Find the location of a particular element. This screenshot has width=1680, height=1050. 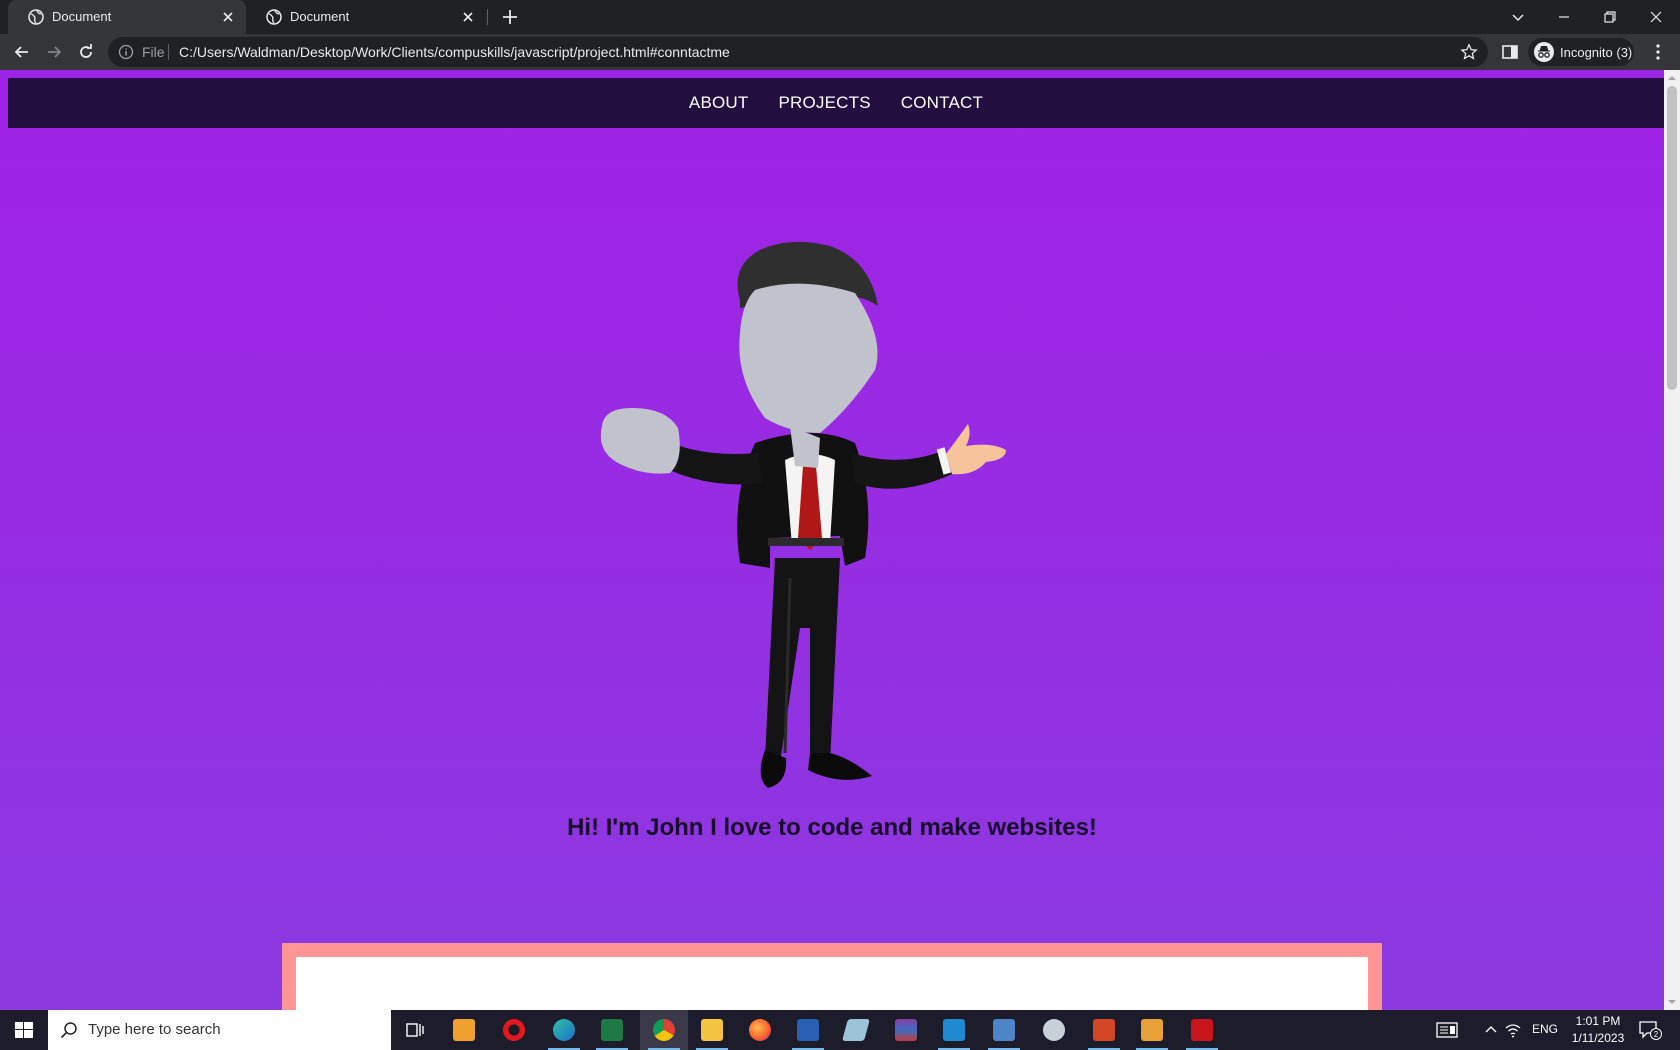

search-icon is located at coordinates (68, 1030).